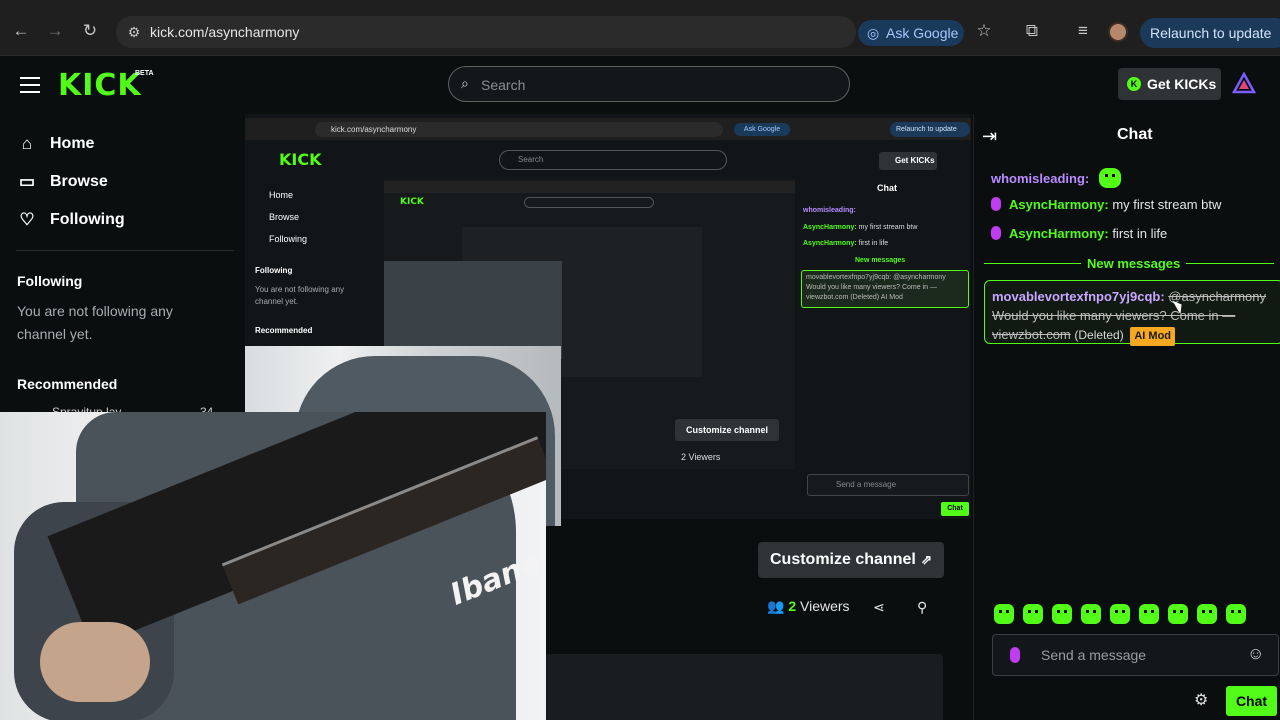 Image resolution: width=1280 pixels, height=720 pixels. I want to click on sidebar-item-label: Browse, so click(79, 181).